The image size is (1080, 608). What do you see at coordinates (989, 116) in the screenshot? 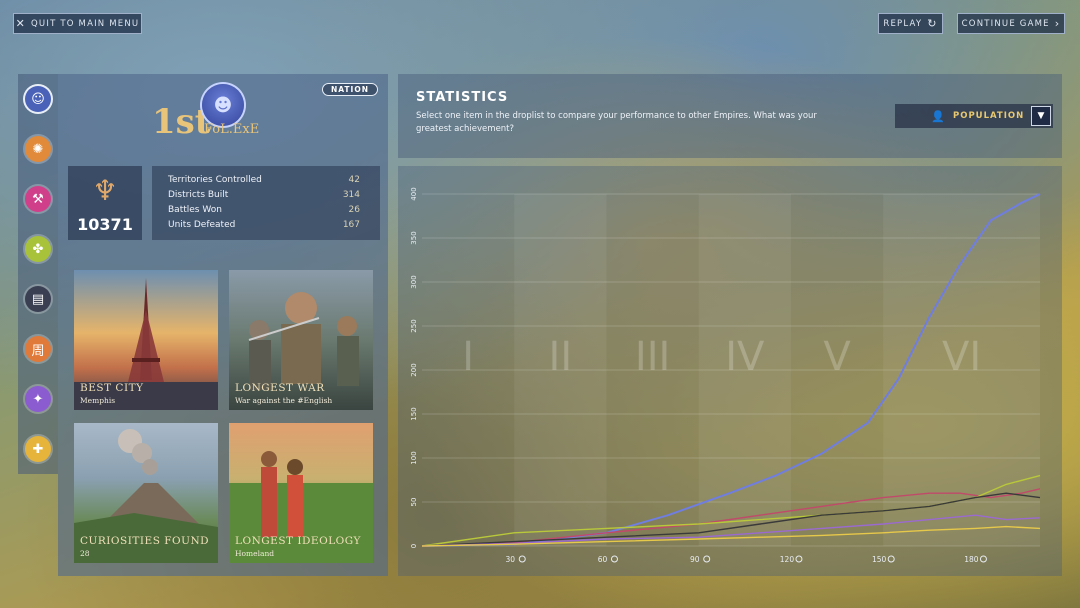
I see `dropdown-value: POPULATION` at bounding box center [989, 116].